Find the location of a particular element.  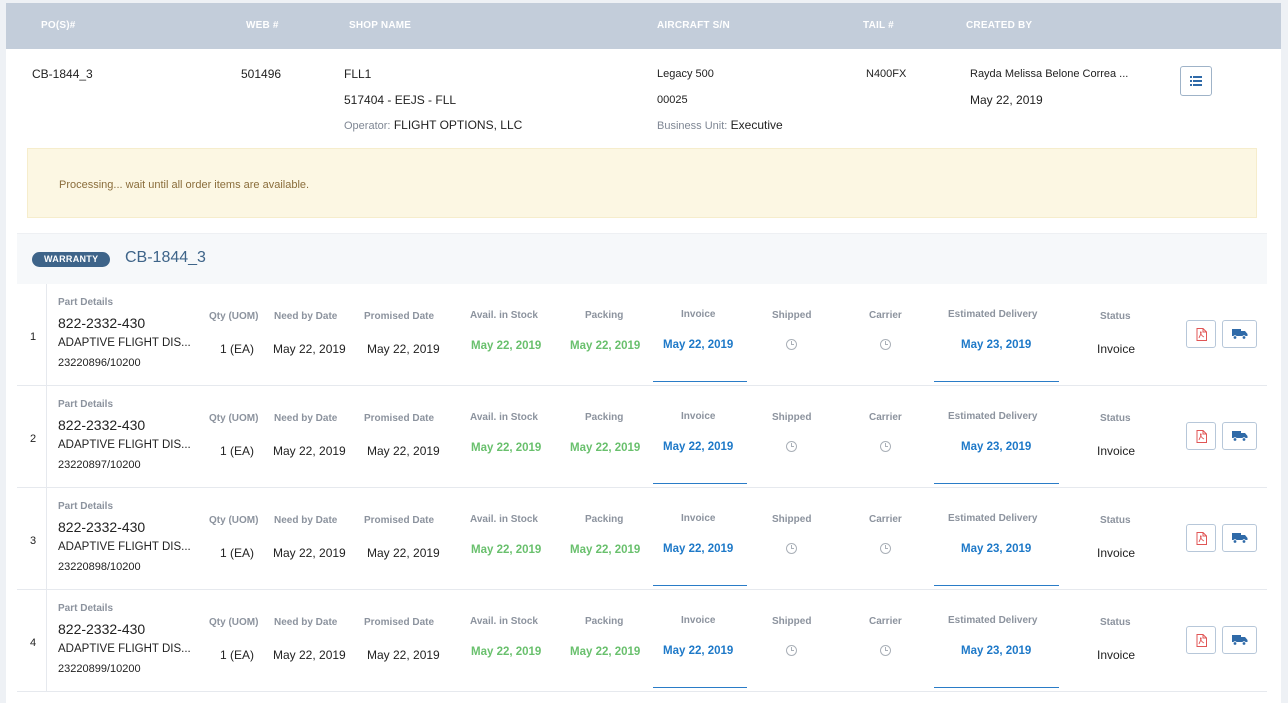

business-unit-value: Executive is located at coordinates (756, 125).